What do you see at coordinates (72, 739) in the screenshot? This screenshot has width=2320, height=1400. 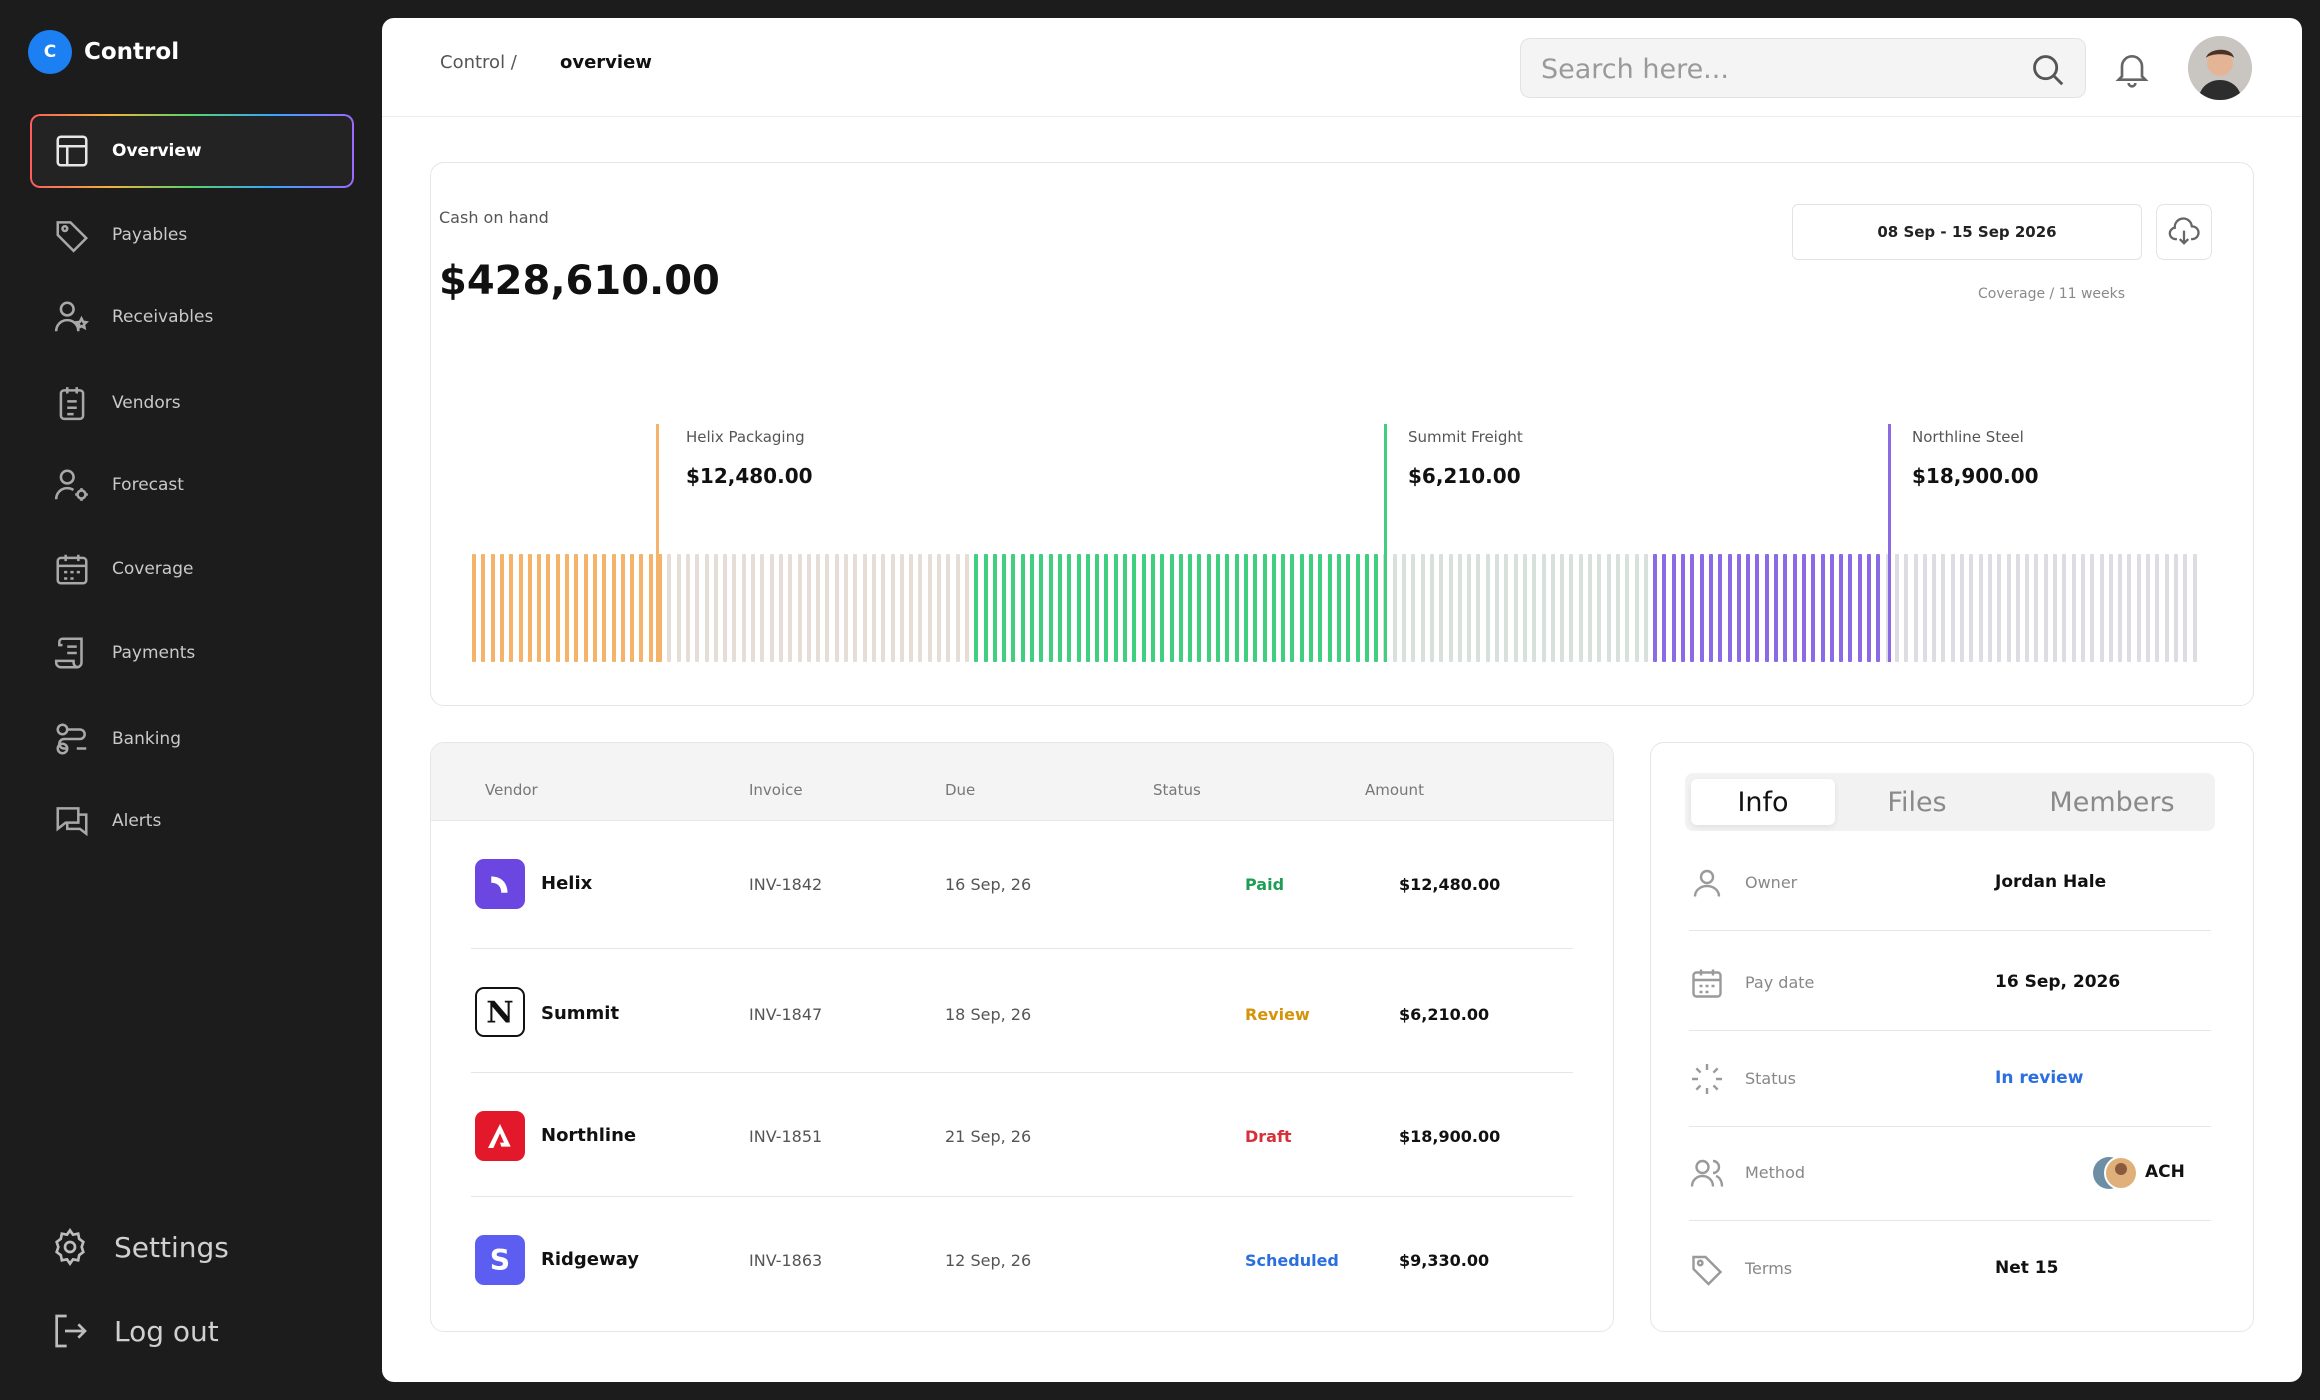 I see `route-icon` at bounding box center [72, 739].